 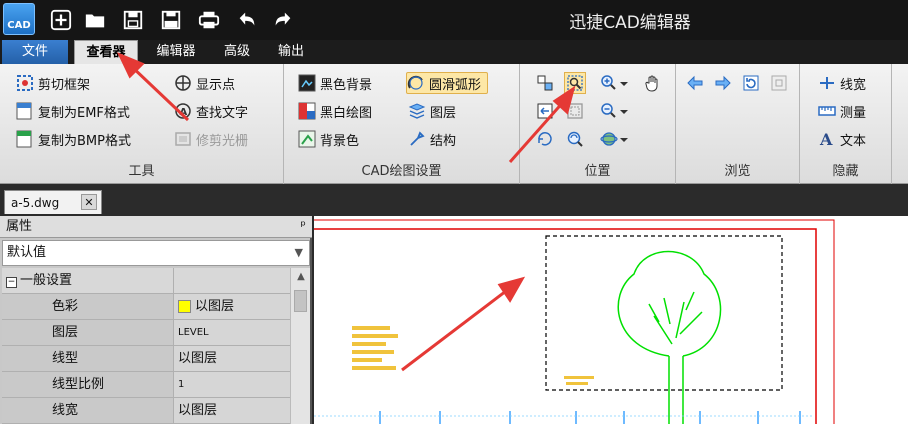 I want to click on zoom-out-icon, so click(x=609, y=111).